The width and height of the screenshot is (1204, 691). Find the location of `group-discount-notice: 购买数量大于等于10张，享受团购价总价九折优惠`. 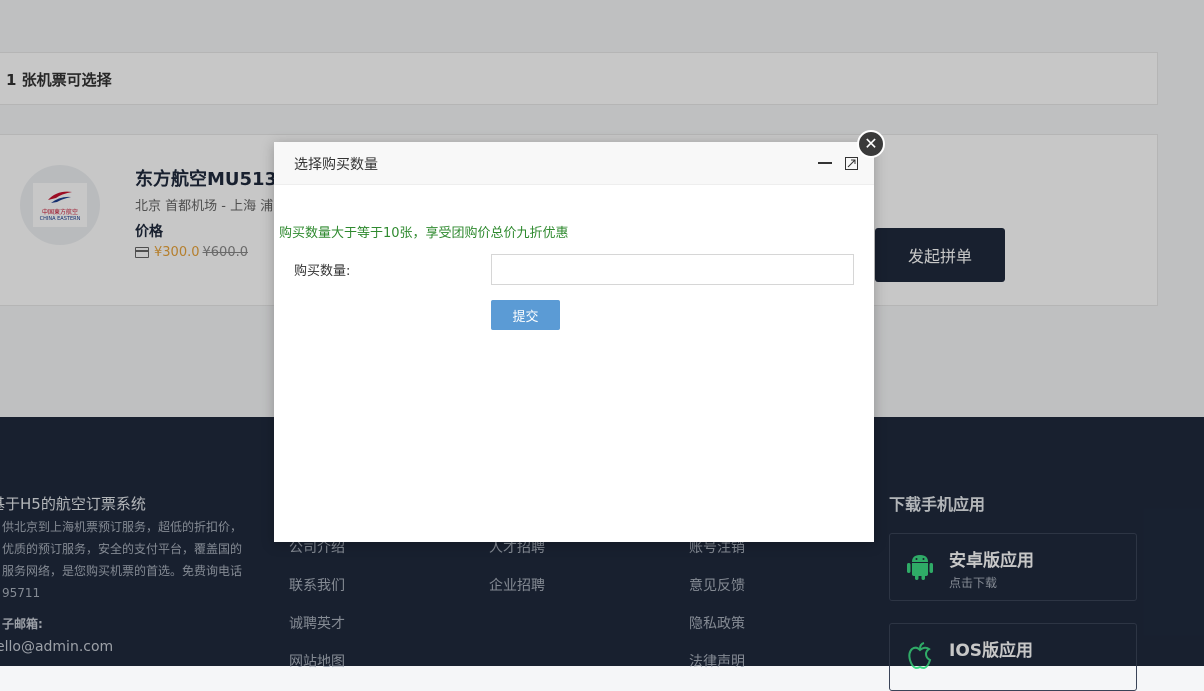

group-discount-notice: 购买数量大于等于10张，享受团购价总价九折优惠 is located at coordinates (424, 233).